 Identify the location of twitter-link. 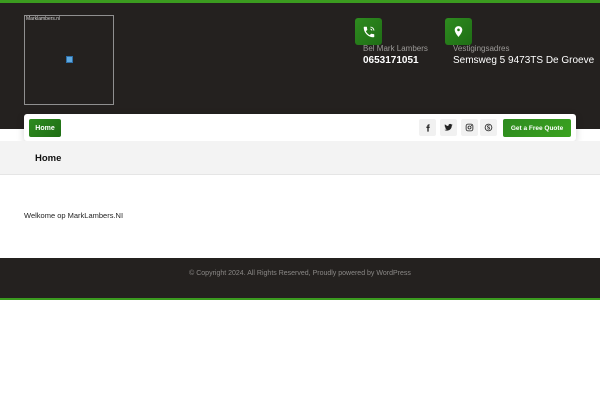
(448, 127).